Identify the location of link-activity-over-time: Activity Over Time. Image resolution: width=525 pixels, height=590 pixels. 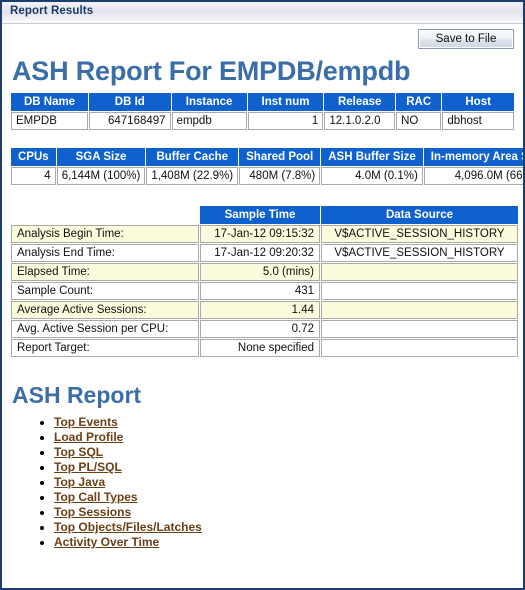
(106, 542).